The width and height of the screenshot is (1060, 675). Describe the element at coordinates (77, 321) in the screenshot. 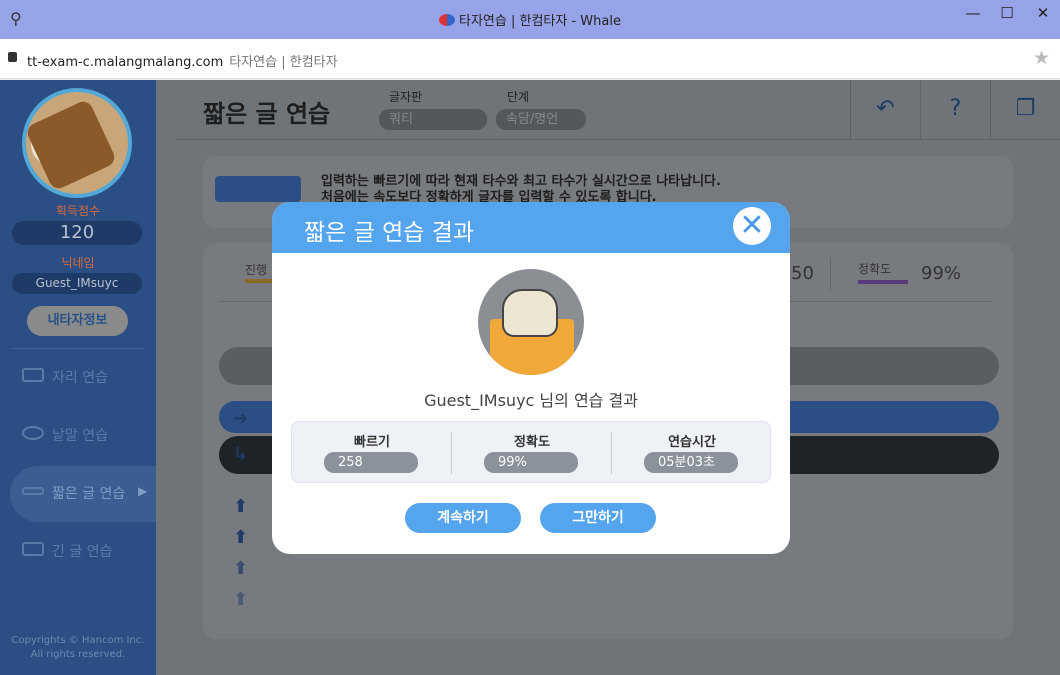

I see `my-info-button: 내타자정보` at that location.